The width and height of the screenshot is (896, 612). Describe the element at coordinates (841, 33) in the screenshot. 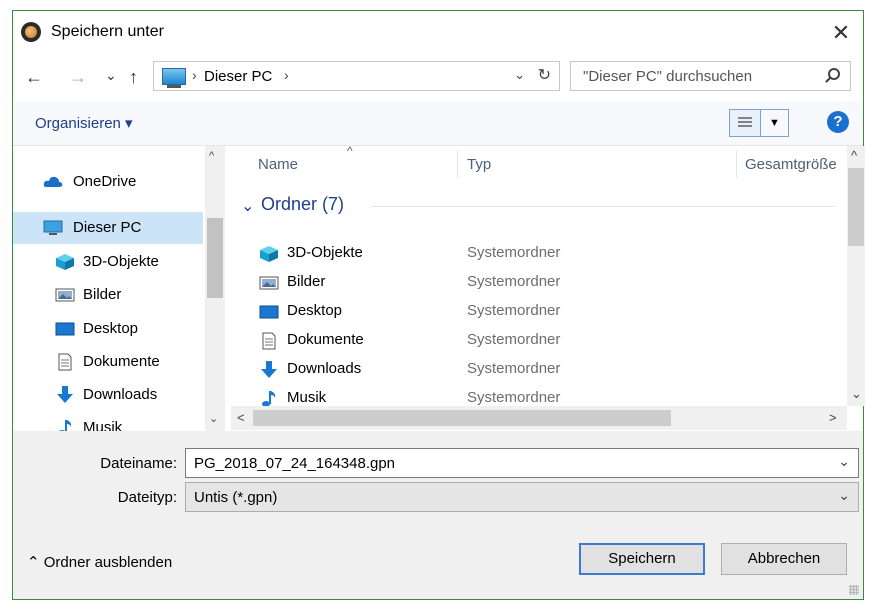

I see `close-button: ✕` at that location.